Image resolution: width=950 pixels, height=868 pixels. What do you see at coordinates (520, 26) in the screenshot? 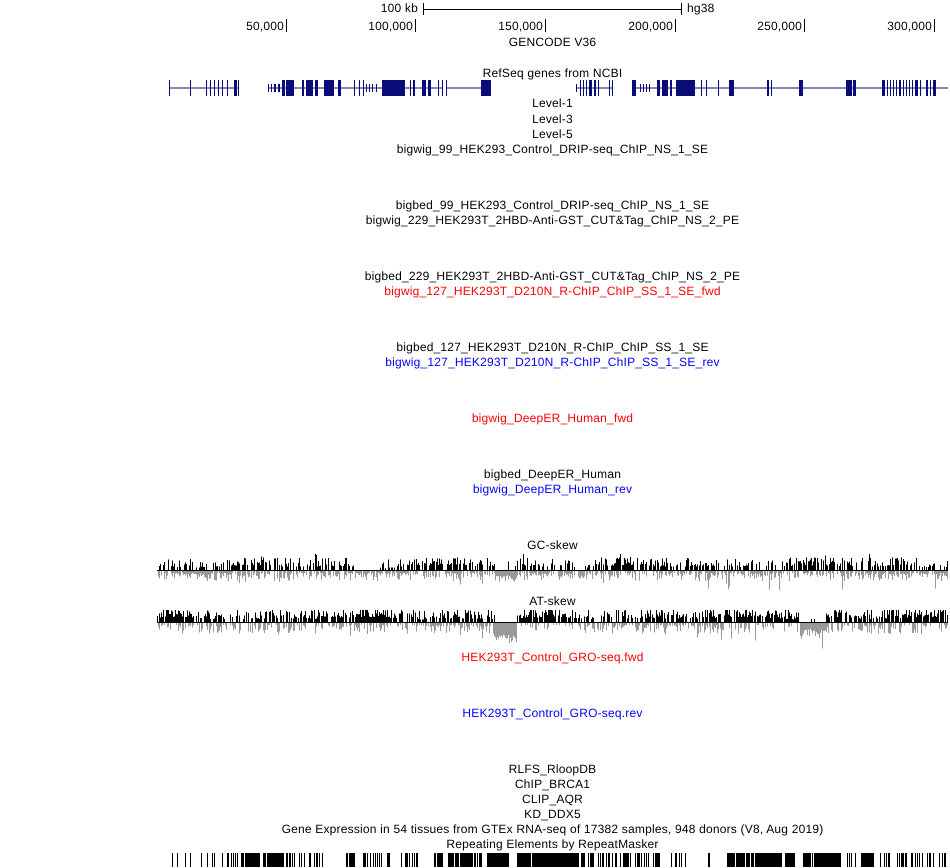
I see `position-label: 150,000` at bounding box center [520, 26].